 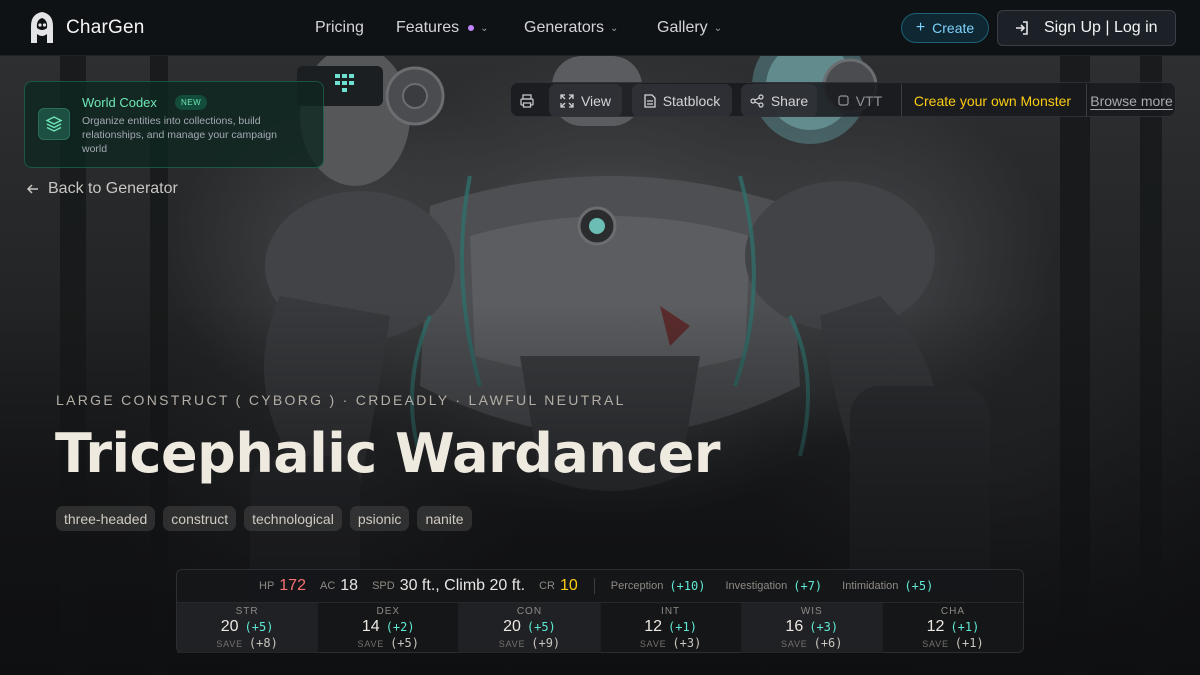 What do you see at coordinates (757, 100) in the screenshot?
I see `share-icon` at bounding box center [757, 100].